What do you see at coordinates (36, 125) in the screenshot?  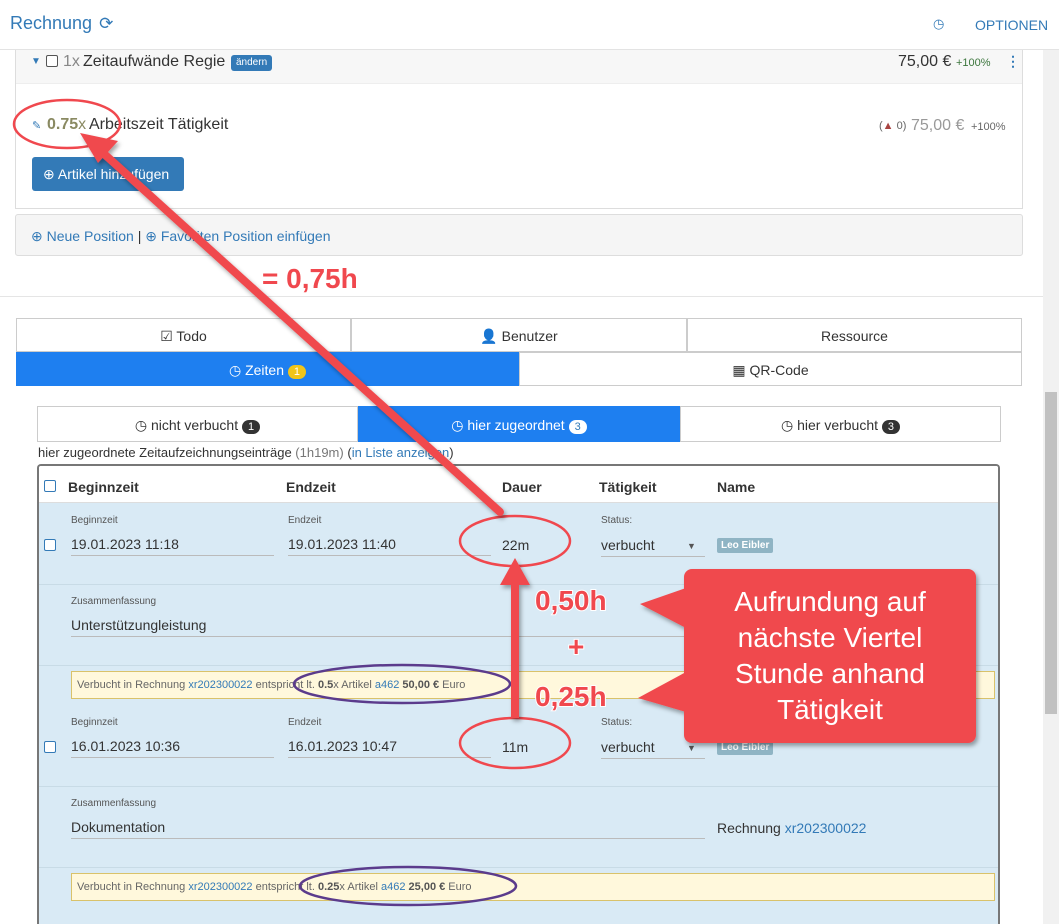 I see `pencil-icon: ✎` at bounding box center [36, 125].